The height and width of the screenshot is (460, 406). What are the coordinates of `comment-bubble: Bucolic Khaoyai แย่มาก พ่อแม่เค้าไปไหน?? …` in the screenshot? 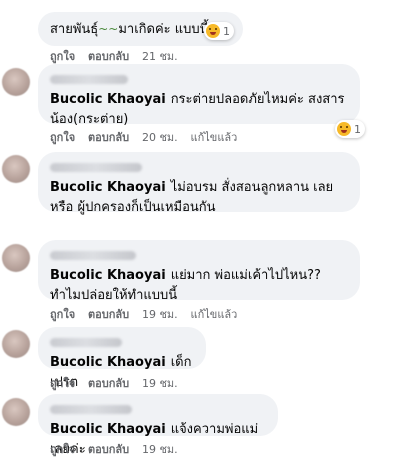 It's located at (199, 271).